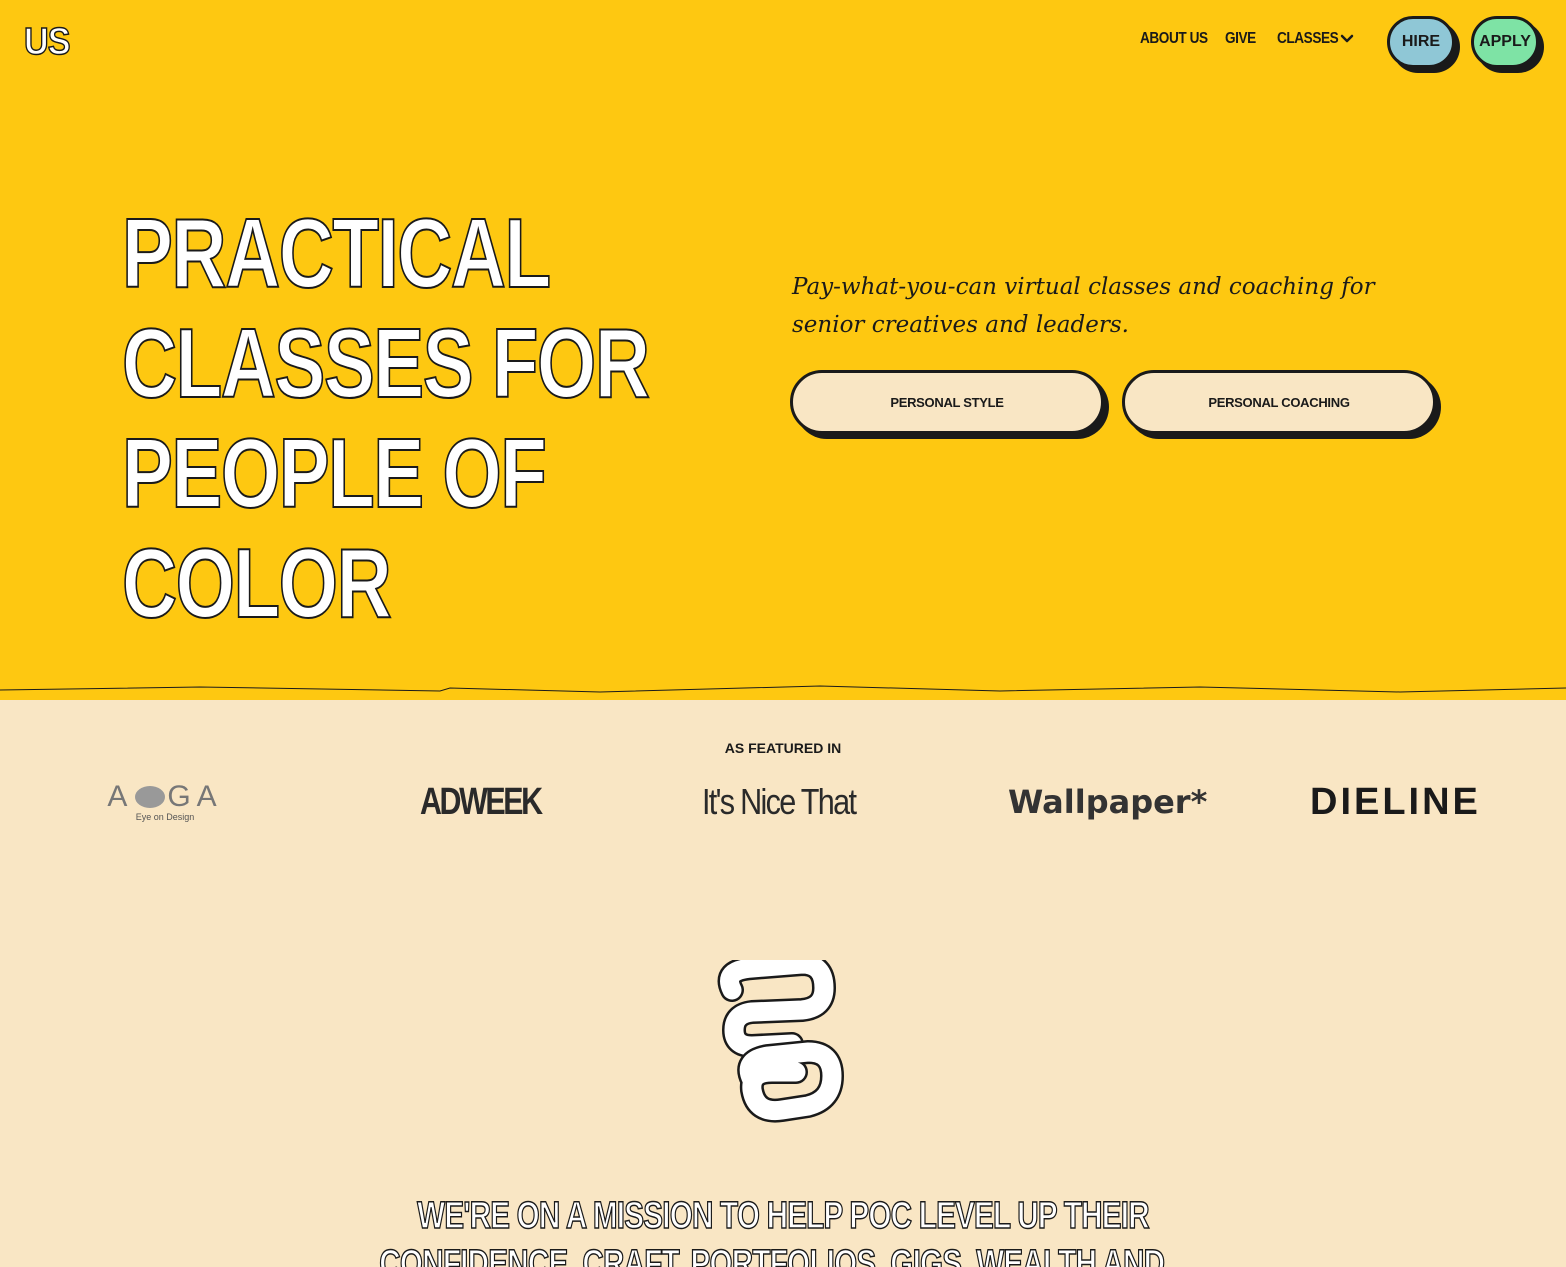  What do you see at coordinates (1240, 39) in the screenshot?
I see `nav-give: GIVE` at bounding box center [1240, 39].